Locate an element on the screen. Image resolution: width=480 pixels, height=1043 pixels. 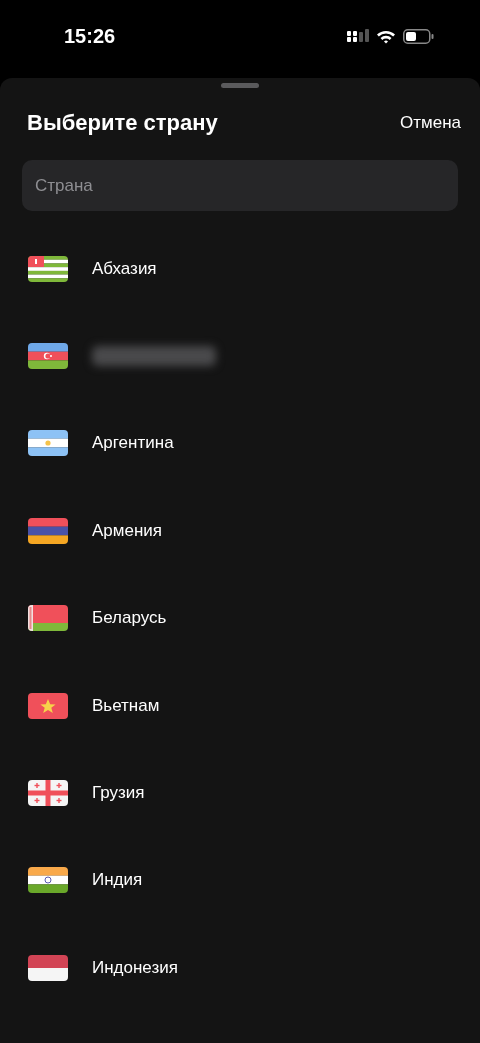
country-name: Беларусь is located at coordinates (129, 618).